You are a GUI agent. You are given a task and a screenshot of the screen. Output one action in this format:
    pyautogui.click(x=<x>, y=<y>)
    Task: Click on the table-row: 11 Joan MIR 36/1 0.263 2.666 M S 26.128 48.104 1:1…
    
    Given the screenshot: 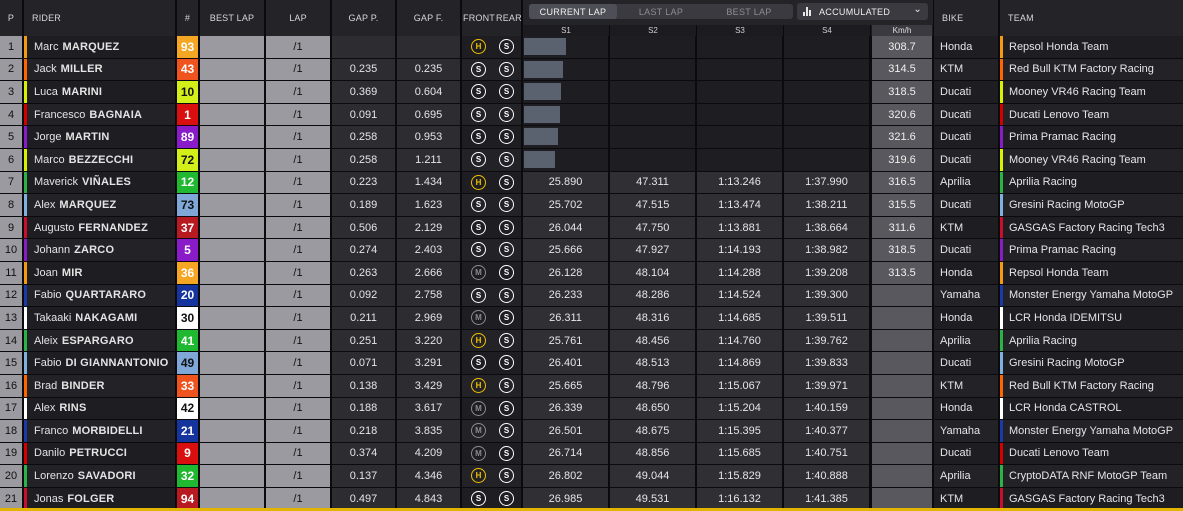 What is the action you would take?
    pyautogui.click(x=591, y=273)
    